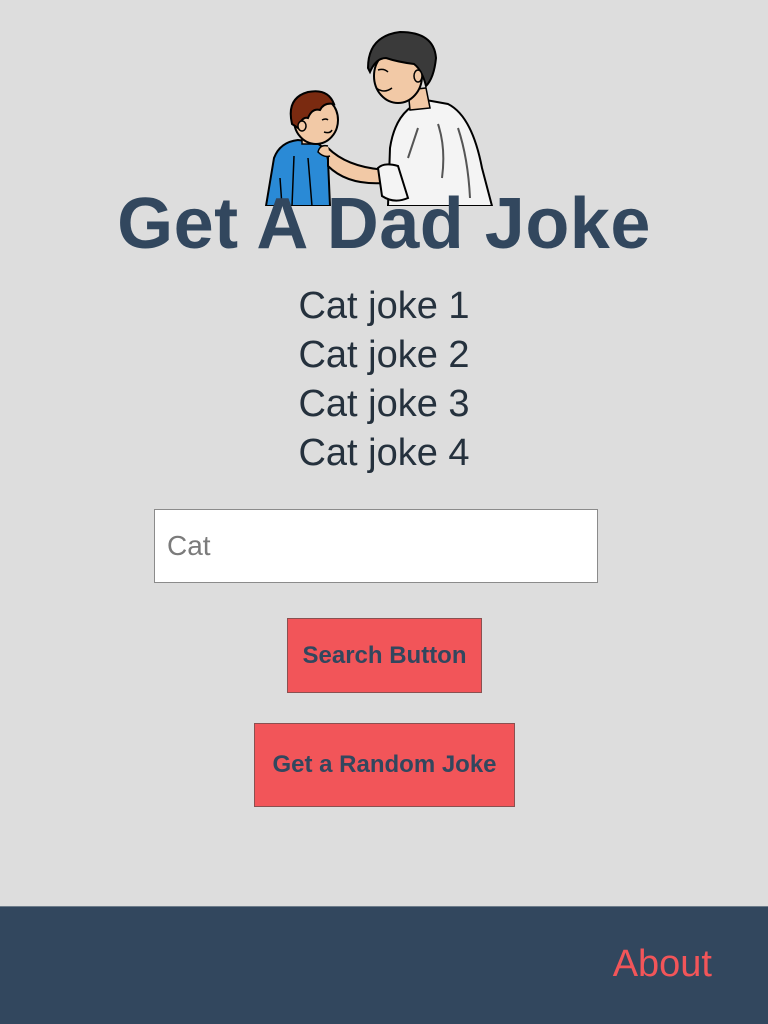  Describe the element at coordinates (662, 964) in the screenshot. I see `about-link: About` at that location.